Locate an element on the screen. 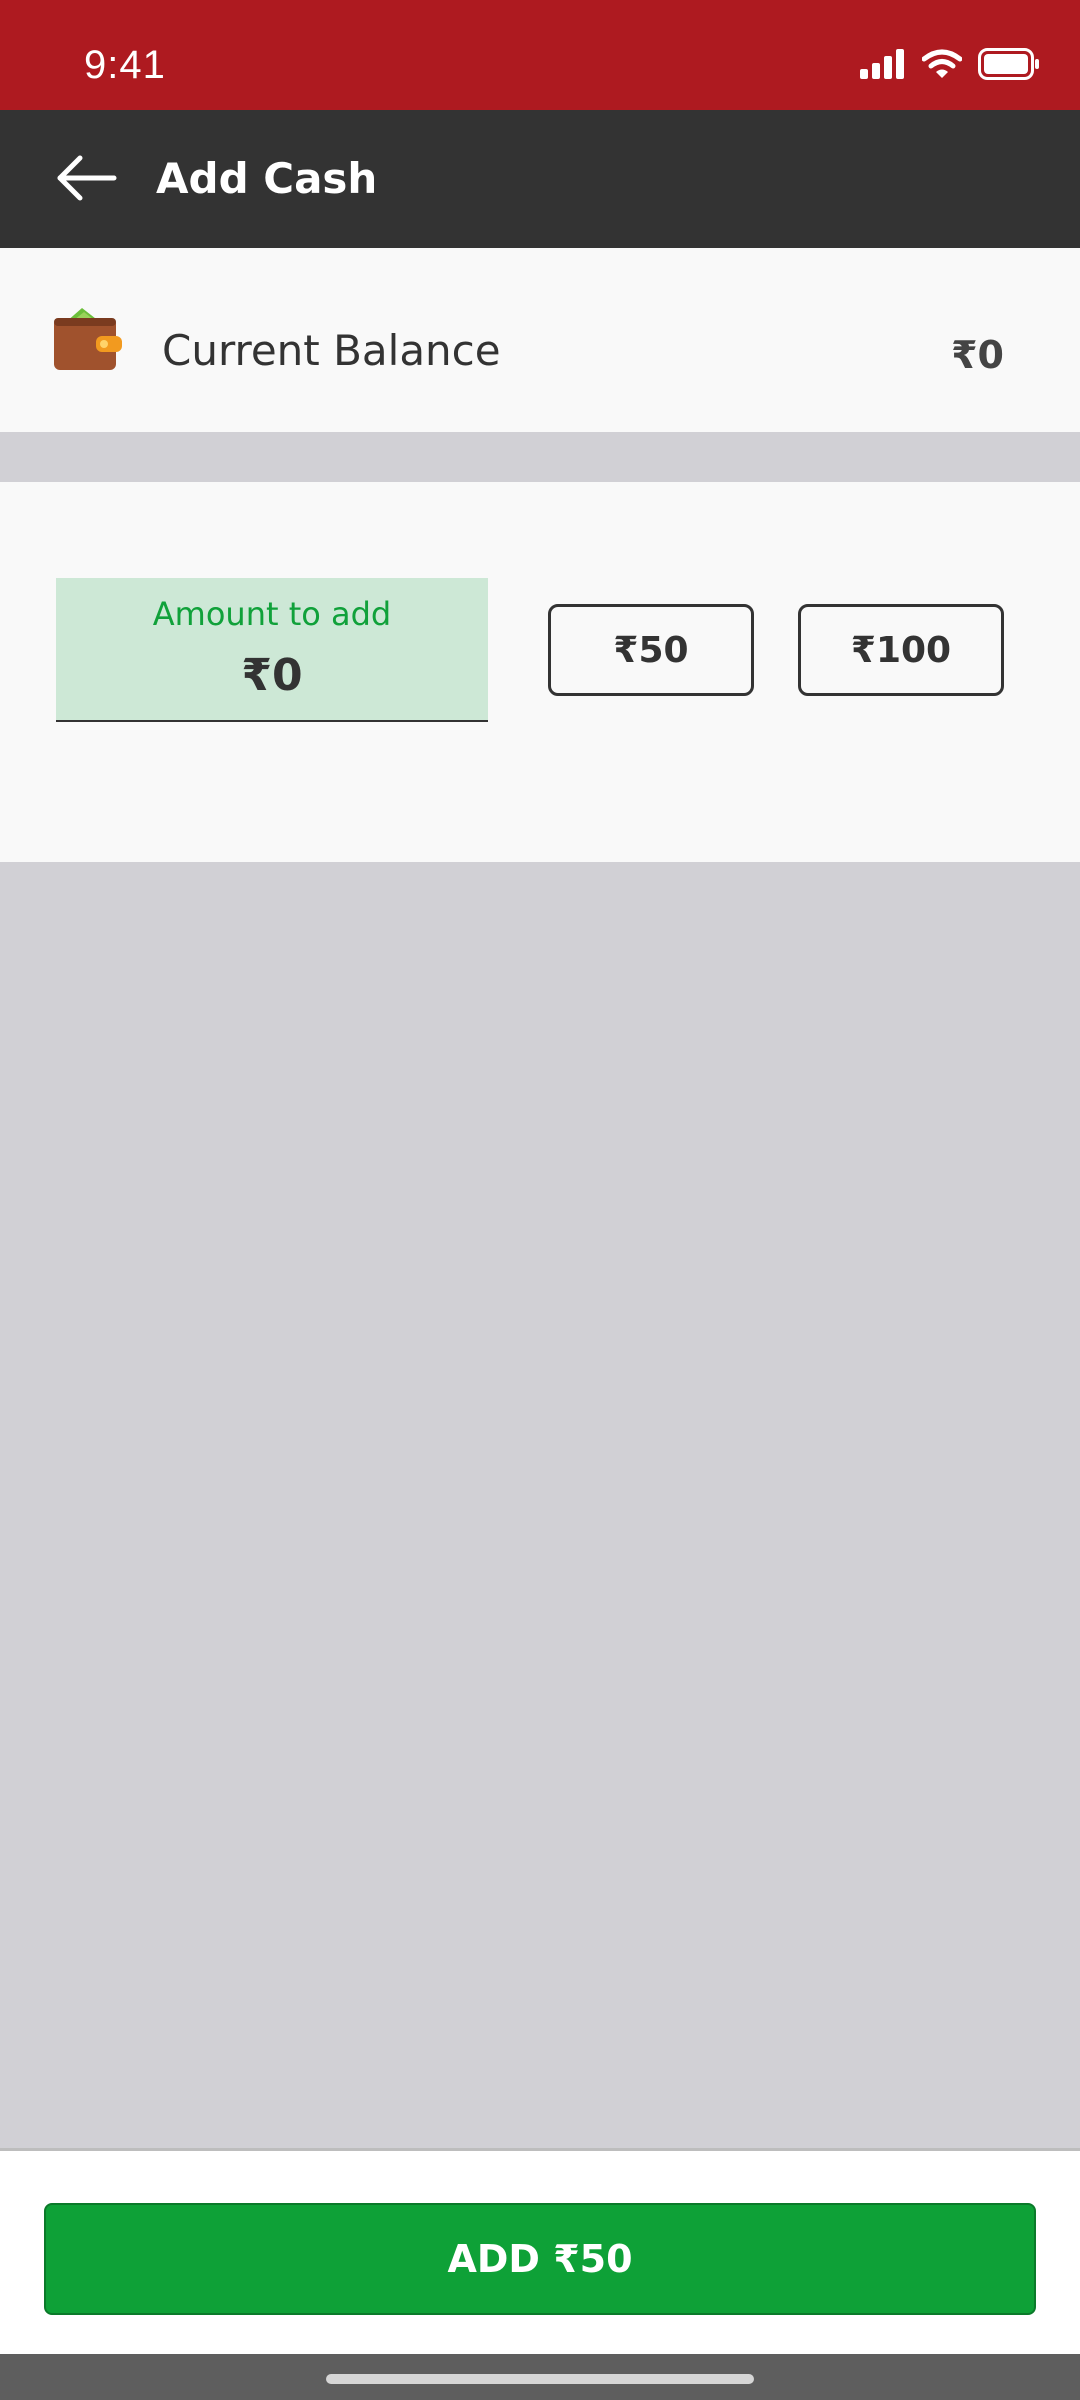 The image size is (1080, 2400). quick-amount-100-button: ₹100 is located at coordinates (901, 650).